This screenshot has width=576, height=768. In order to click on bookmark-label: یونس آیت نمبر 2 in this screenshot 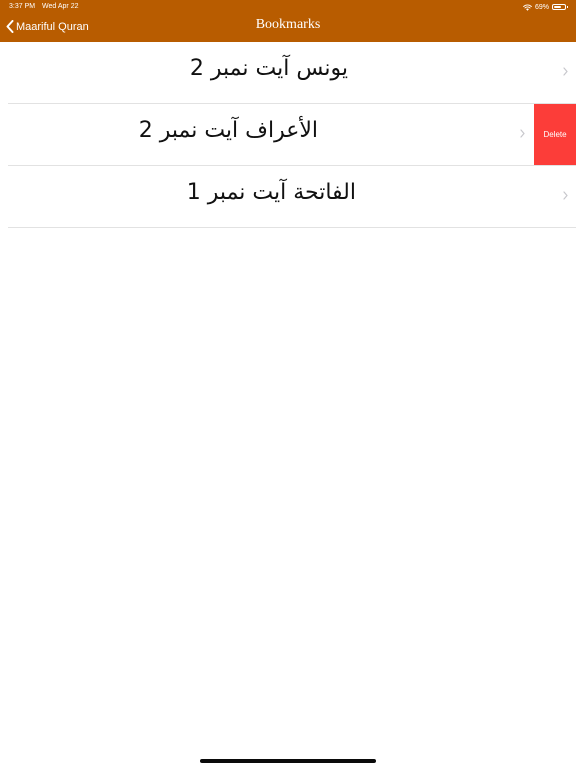, I will do `click(268, 68)`.